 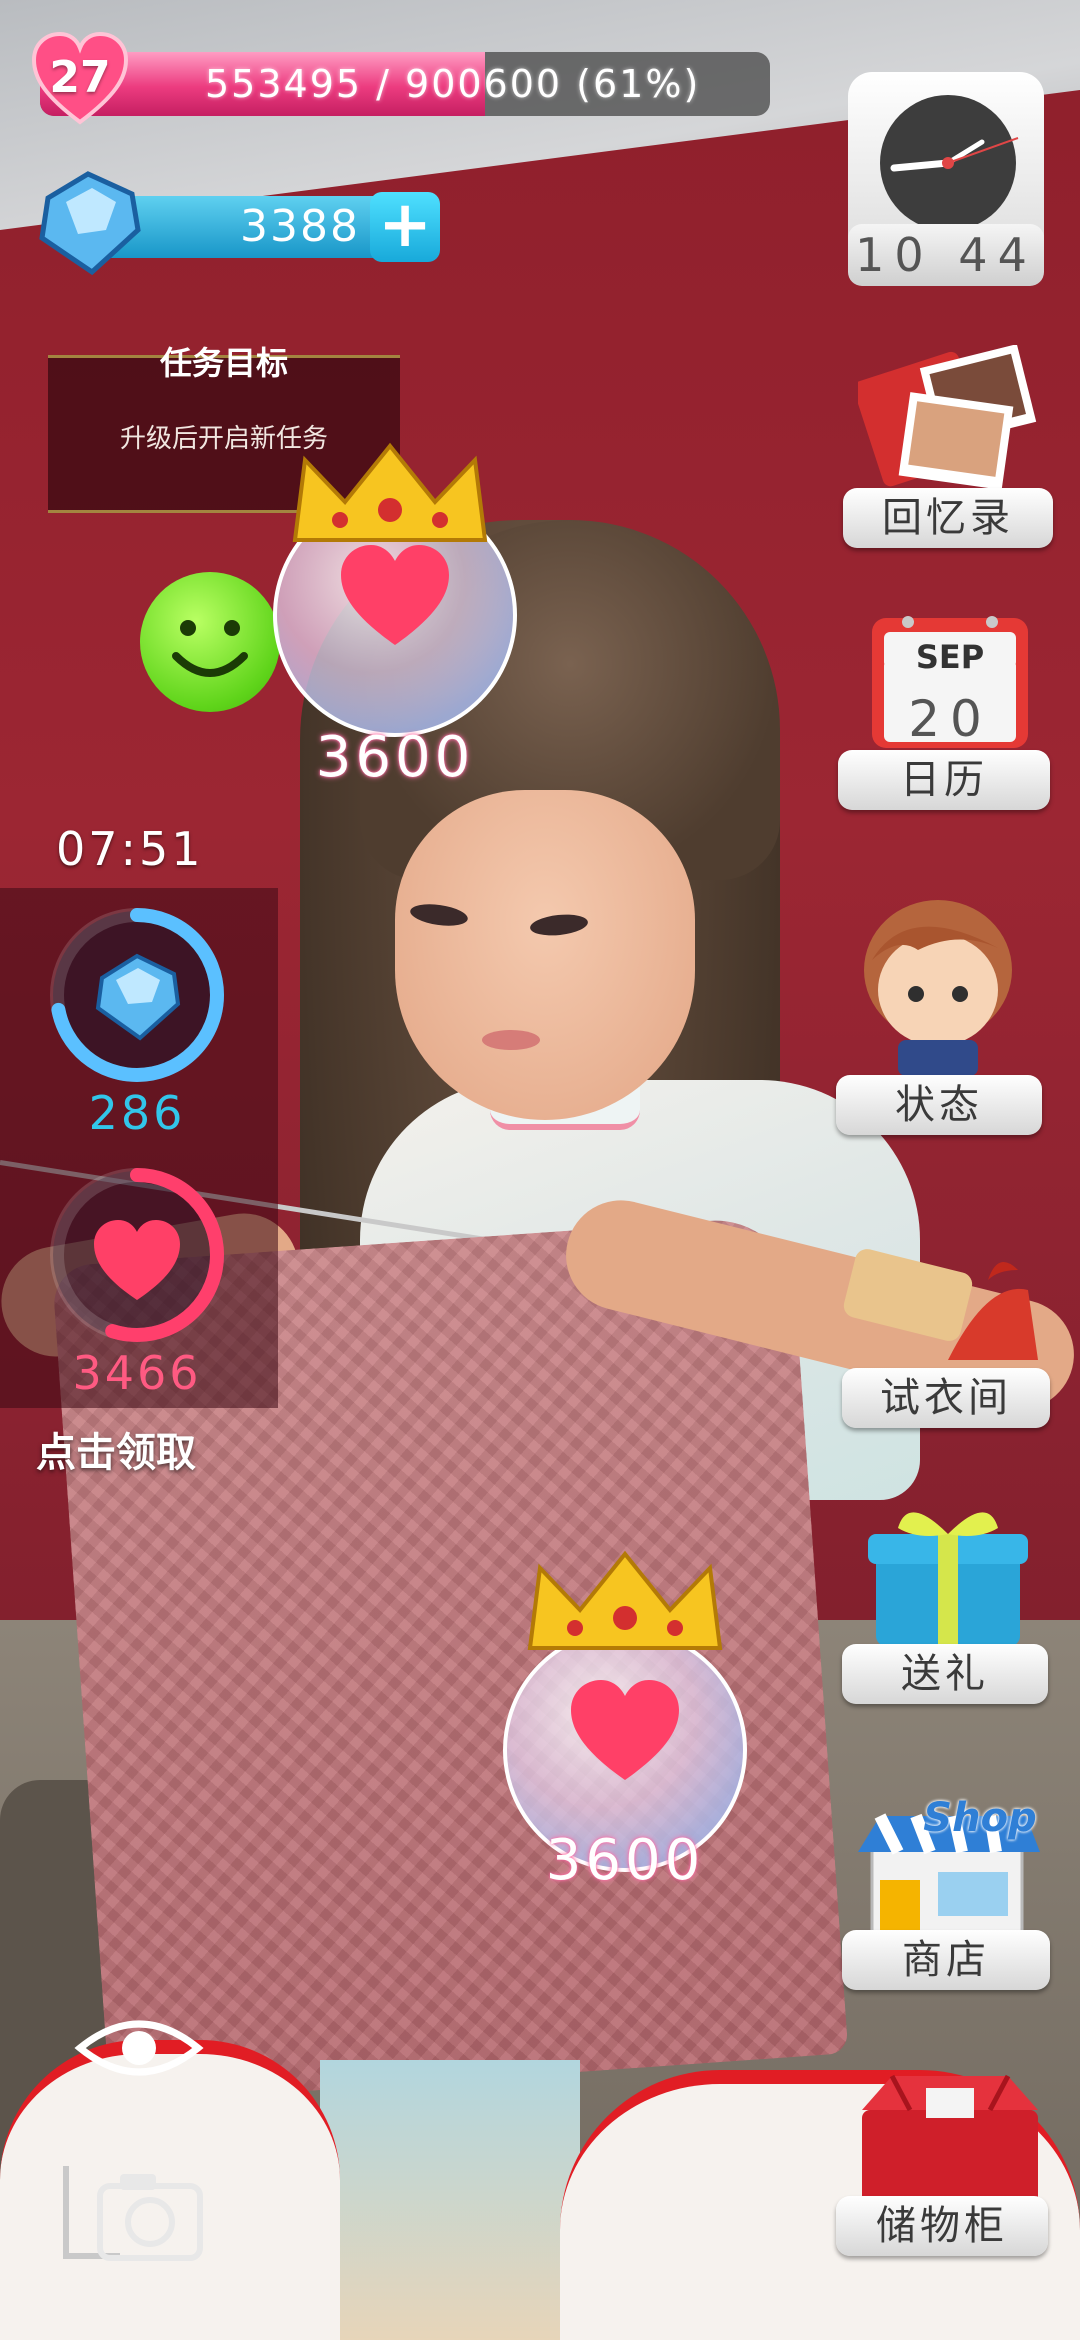 What do you see at coordinates (946, 1398) in the screenshot?
I see `fitting-room-button: 试衣间` at bounding box center [946, 1398].